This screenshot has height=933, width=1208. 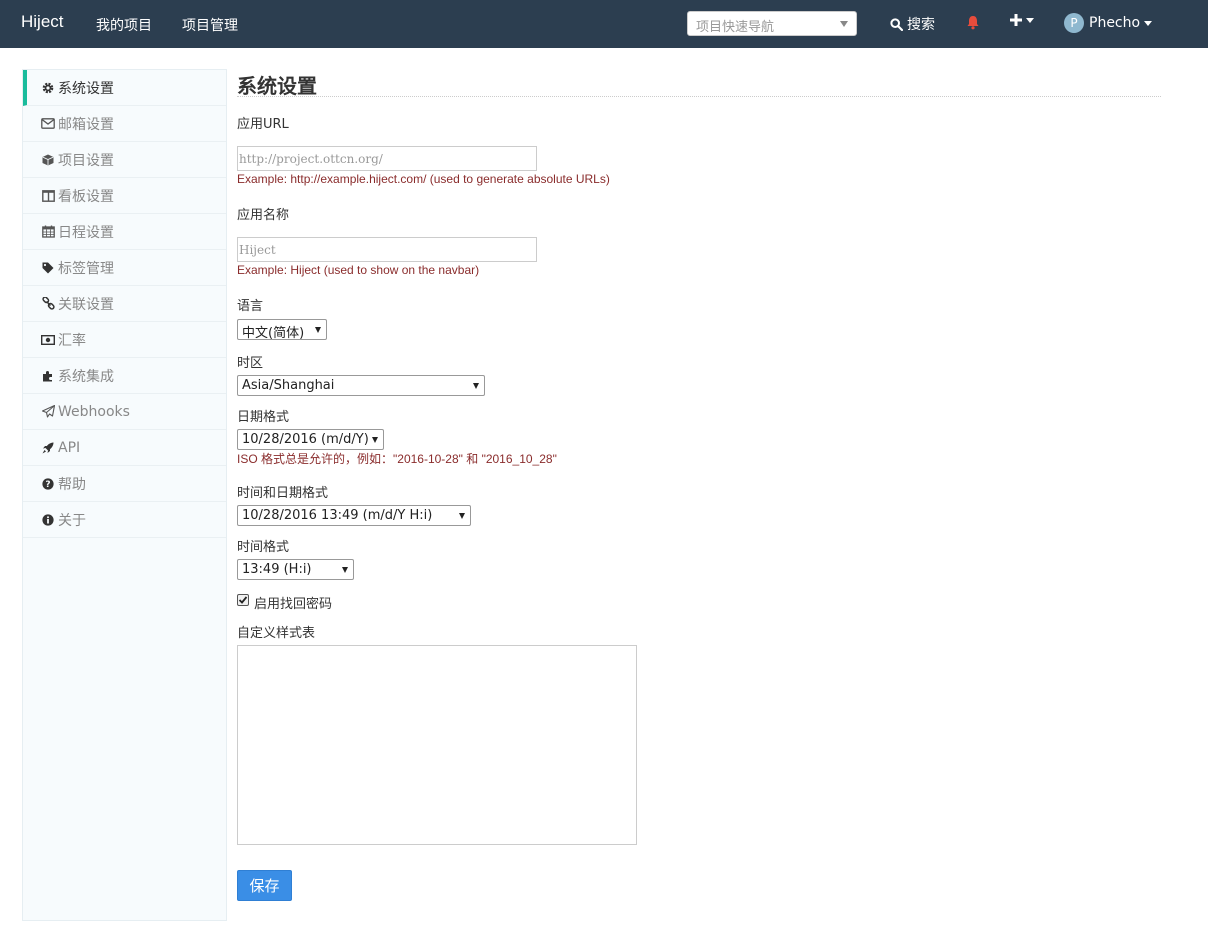 I want to click on date-format-select: 10/28/2016 (m/d/Y), so click(x=310, y=439).